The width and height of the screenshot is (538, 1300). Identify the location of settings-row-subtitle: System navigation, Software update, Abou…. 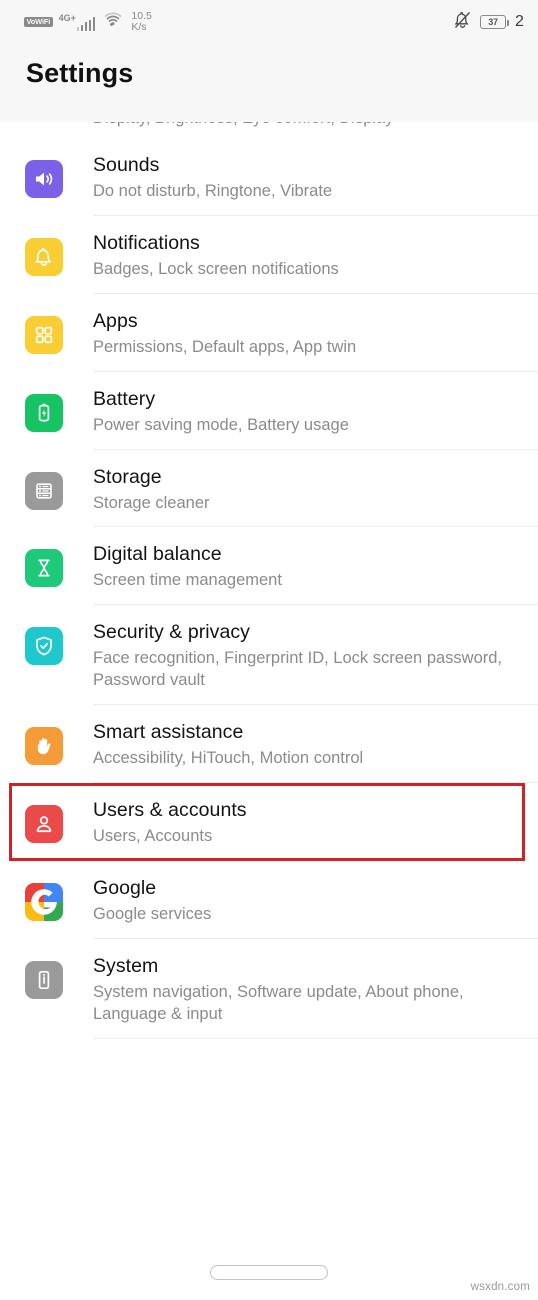
(278, 1002).